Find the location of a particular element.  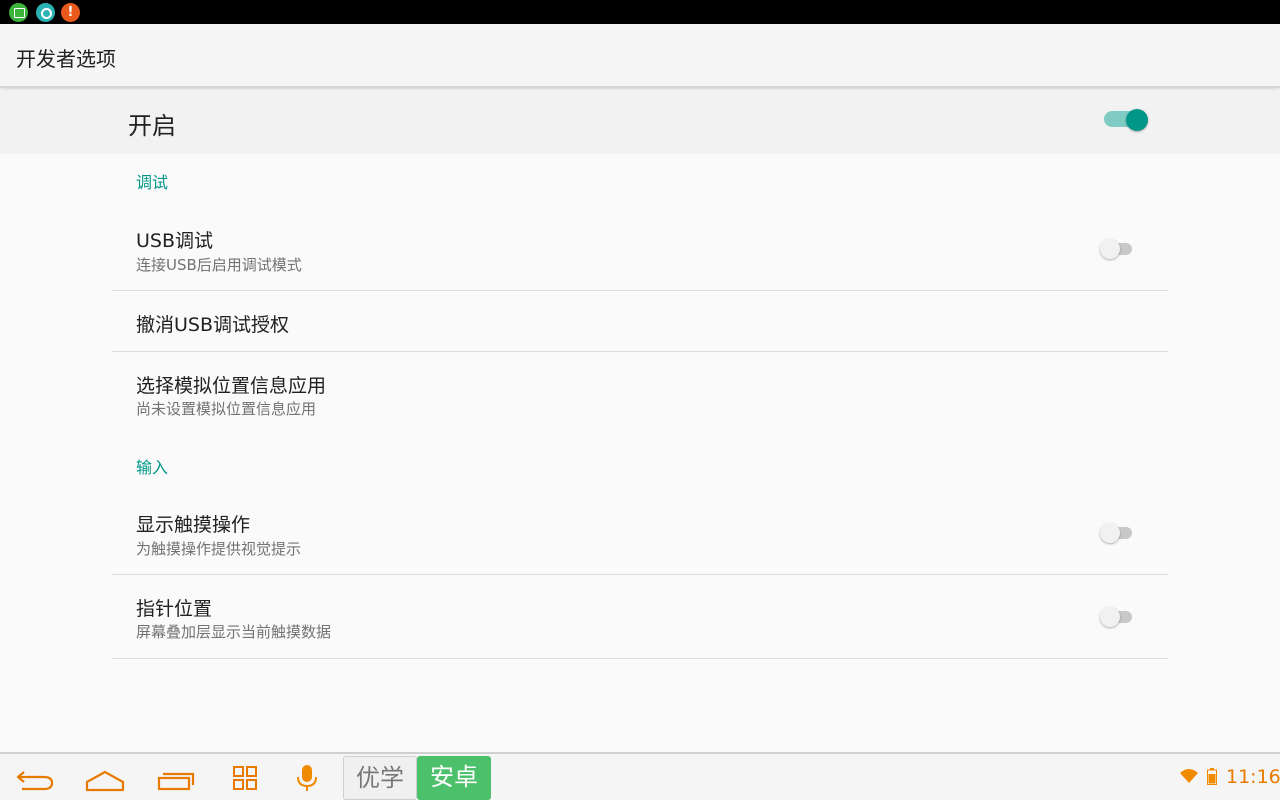

home-button is located at coordinates (105, 778).